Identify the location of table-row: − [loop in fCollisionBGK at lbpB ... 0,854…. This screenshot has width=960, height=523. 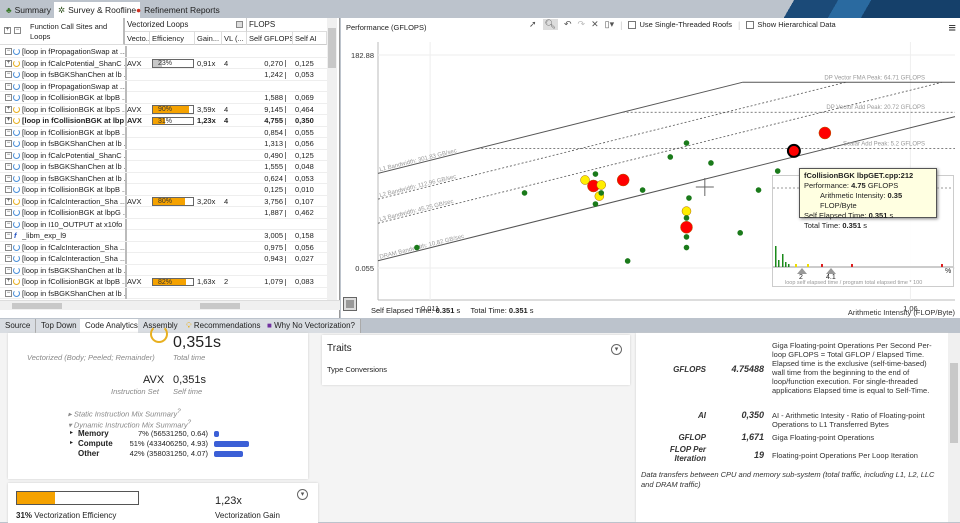
(163, 132).